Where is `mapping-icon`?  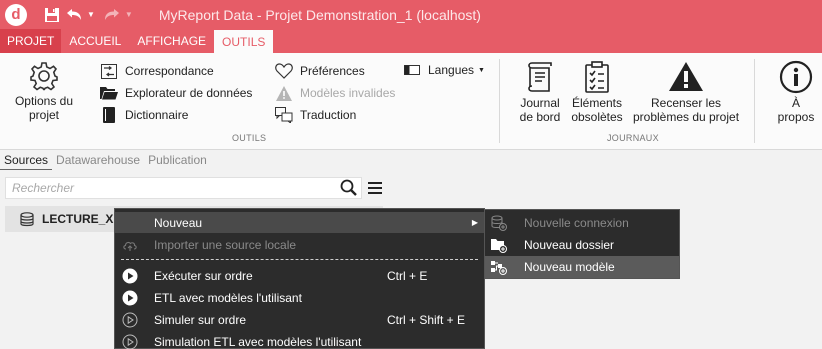 mapping-icon is located at coordinates (109, 71).